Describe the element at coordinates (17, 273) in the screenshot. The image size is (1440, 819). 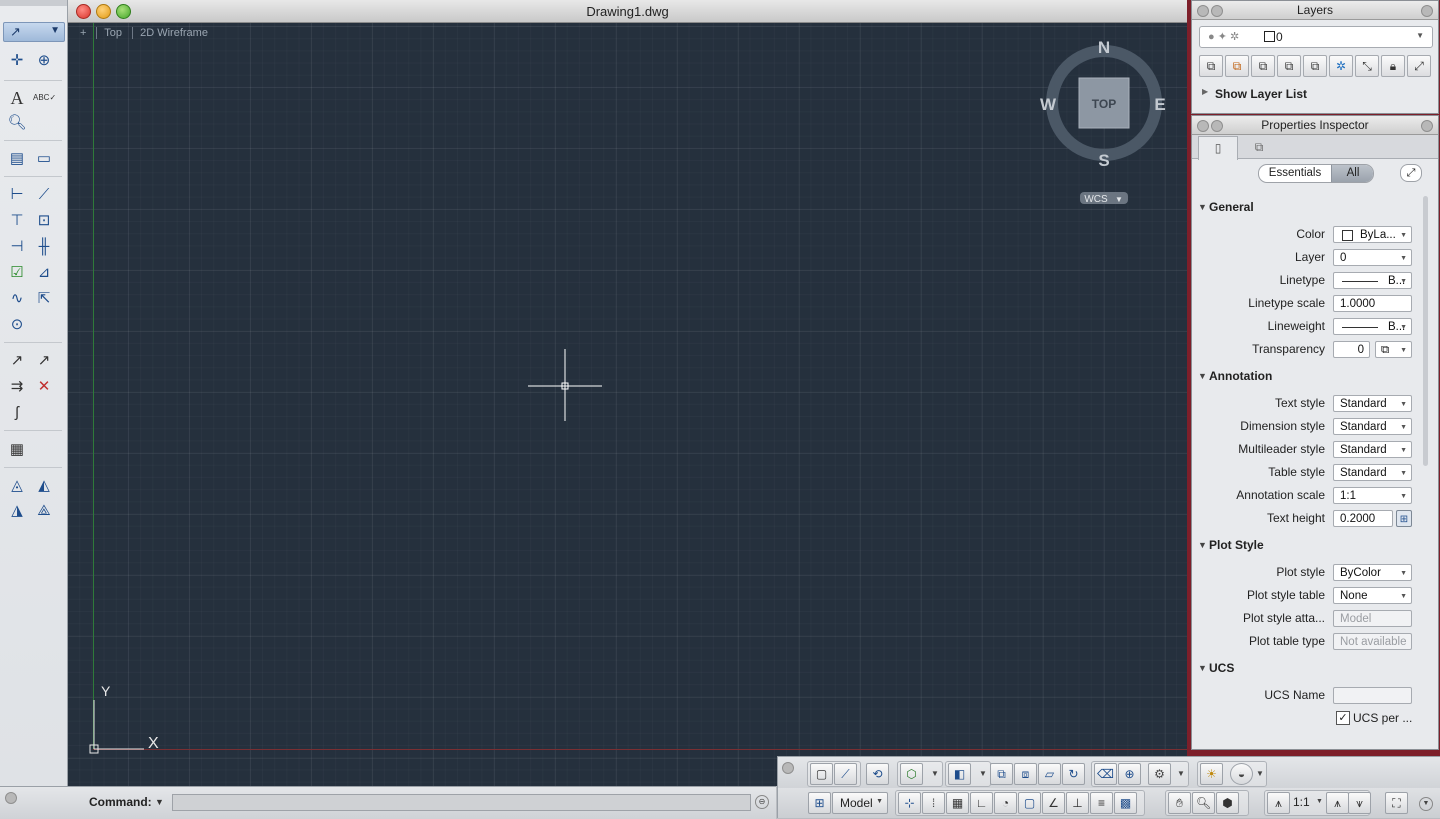
I see `check-dimension-icon: ☑` at that location.